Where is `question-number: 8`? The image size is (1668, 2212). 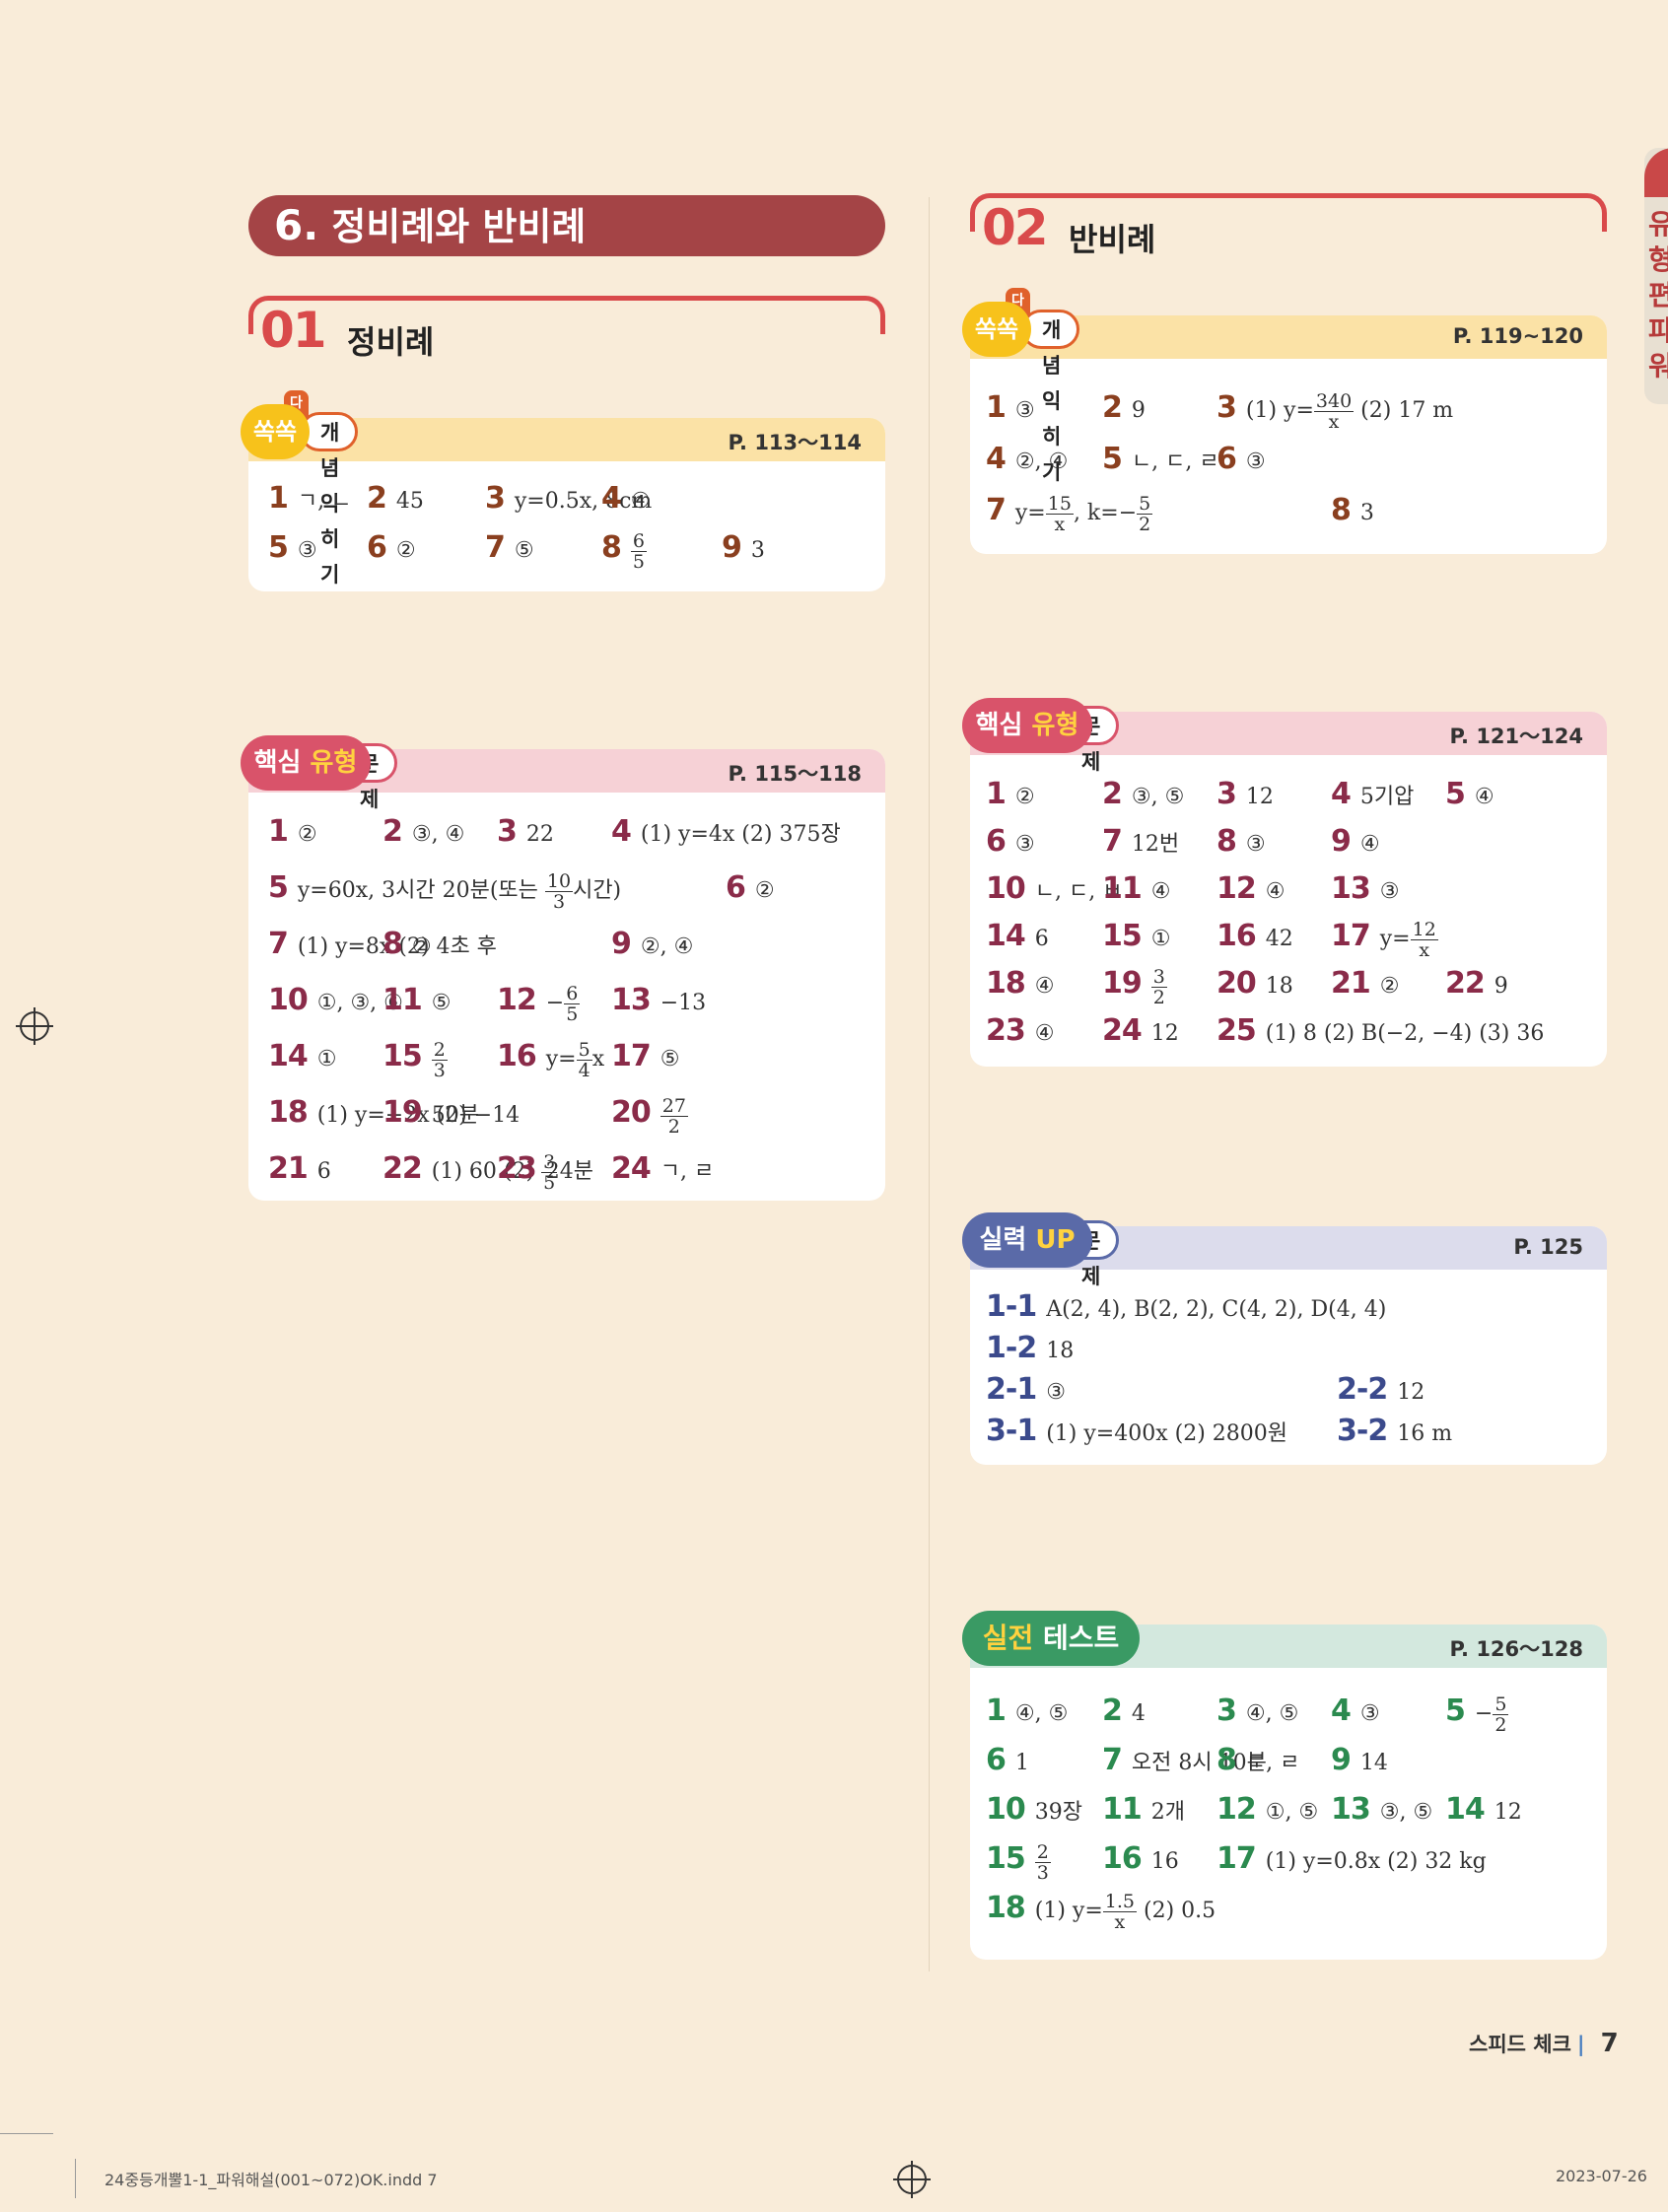 question-number: 8 is located at coordinates (611, 547).